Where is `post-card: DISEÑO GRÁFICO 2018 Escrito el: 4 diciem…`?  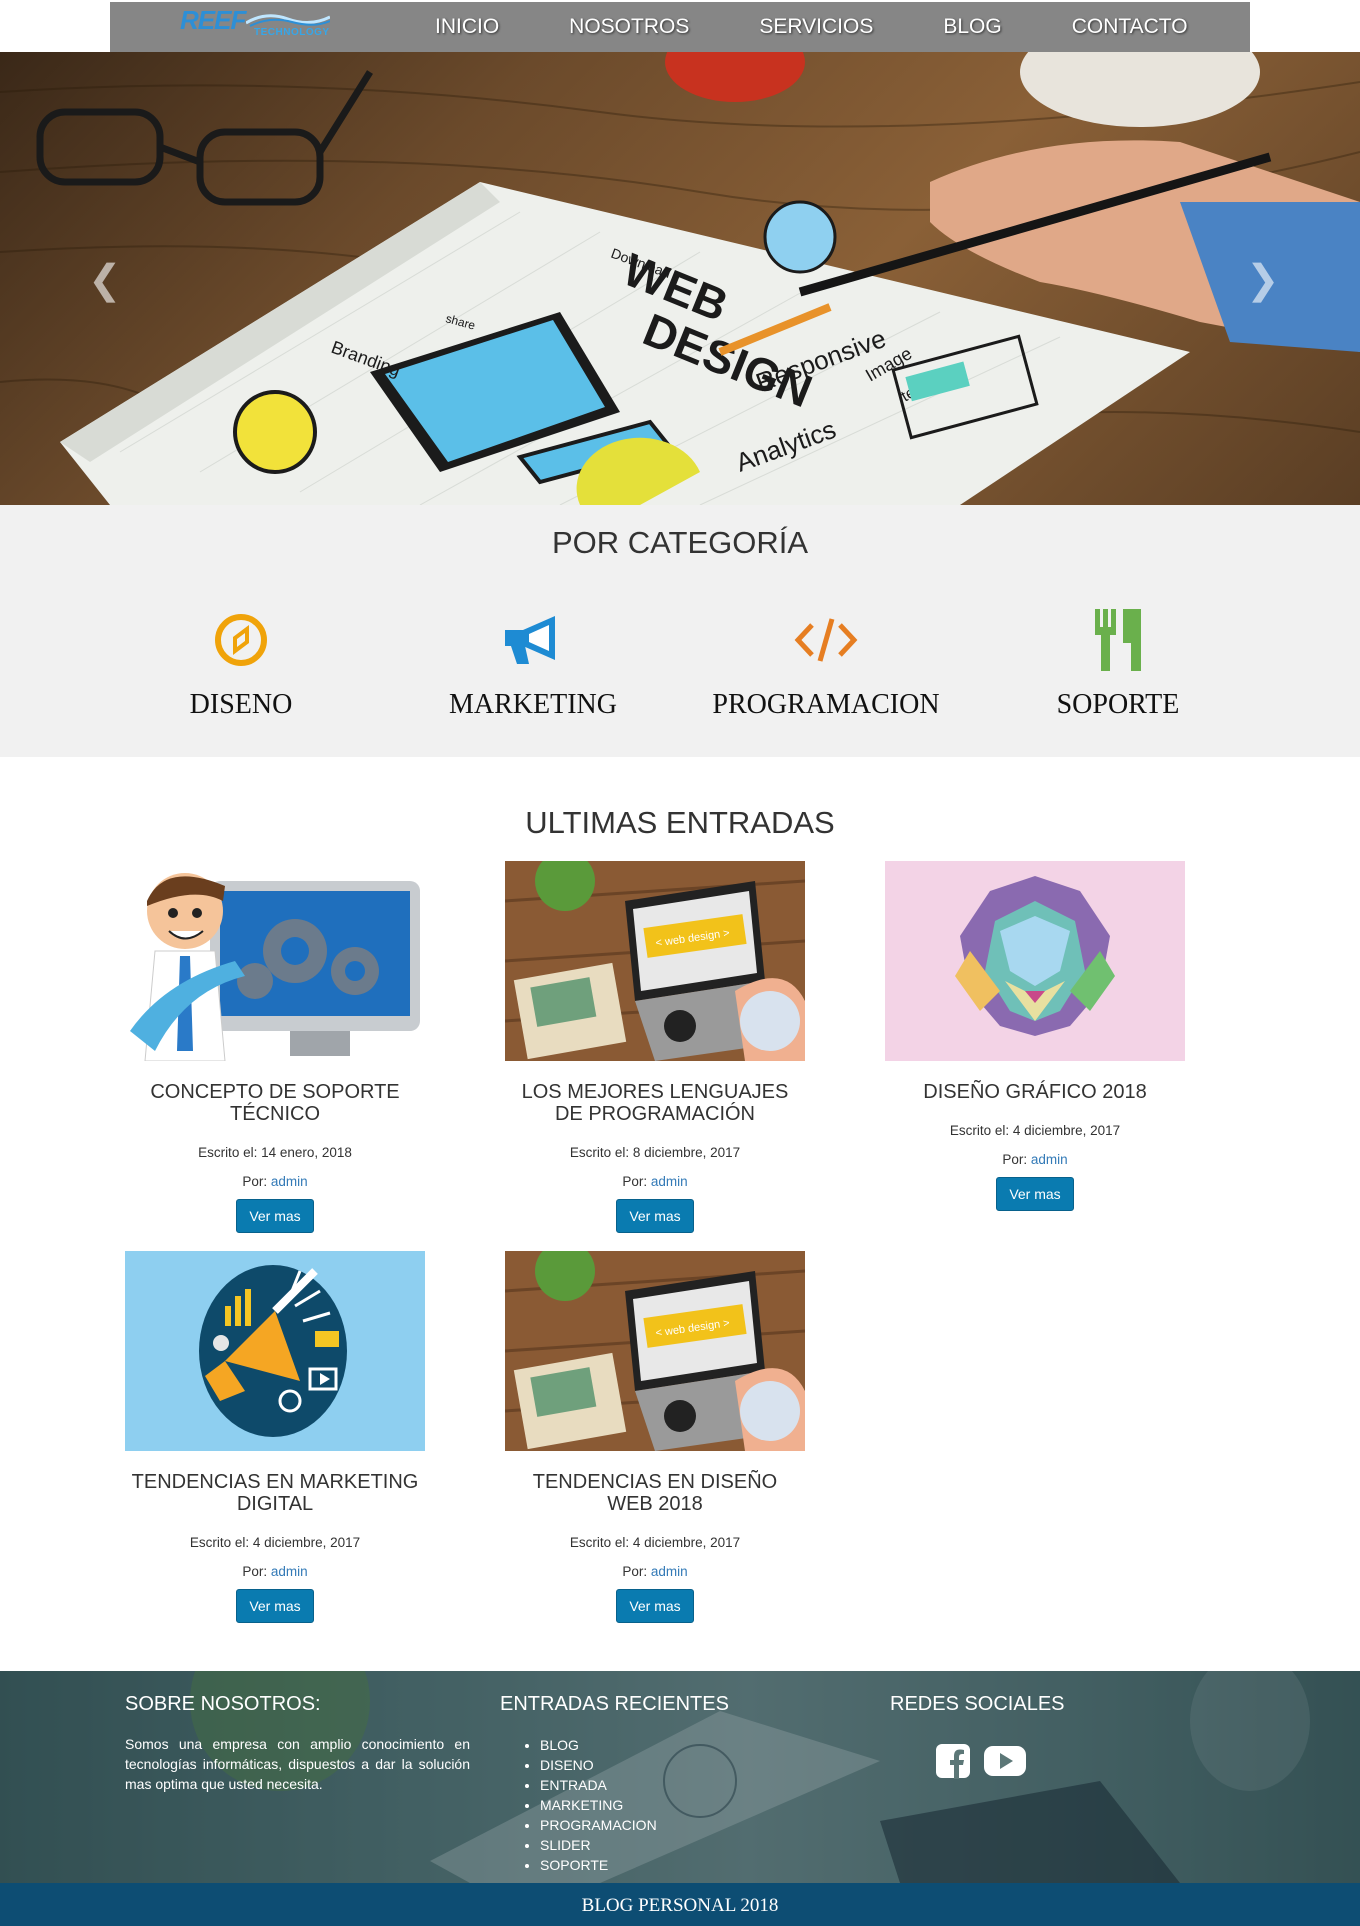
post-card: DISEÑO GRÁFICO 2018 Escrito el: 4 diciem… is located at coordinates (1035, 1036).